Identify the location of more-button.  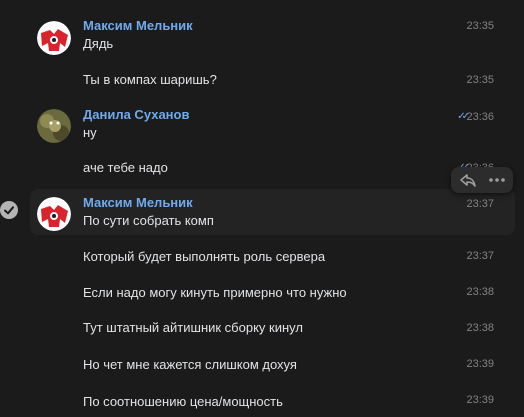
(497, 180).